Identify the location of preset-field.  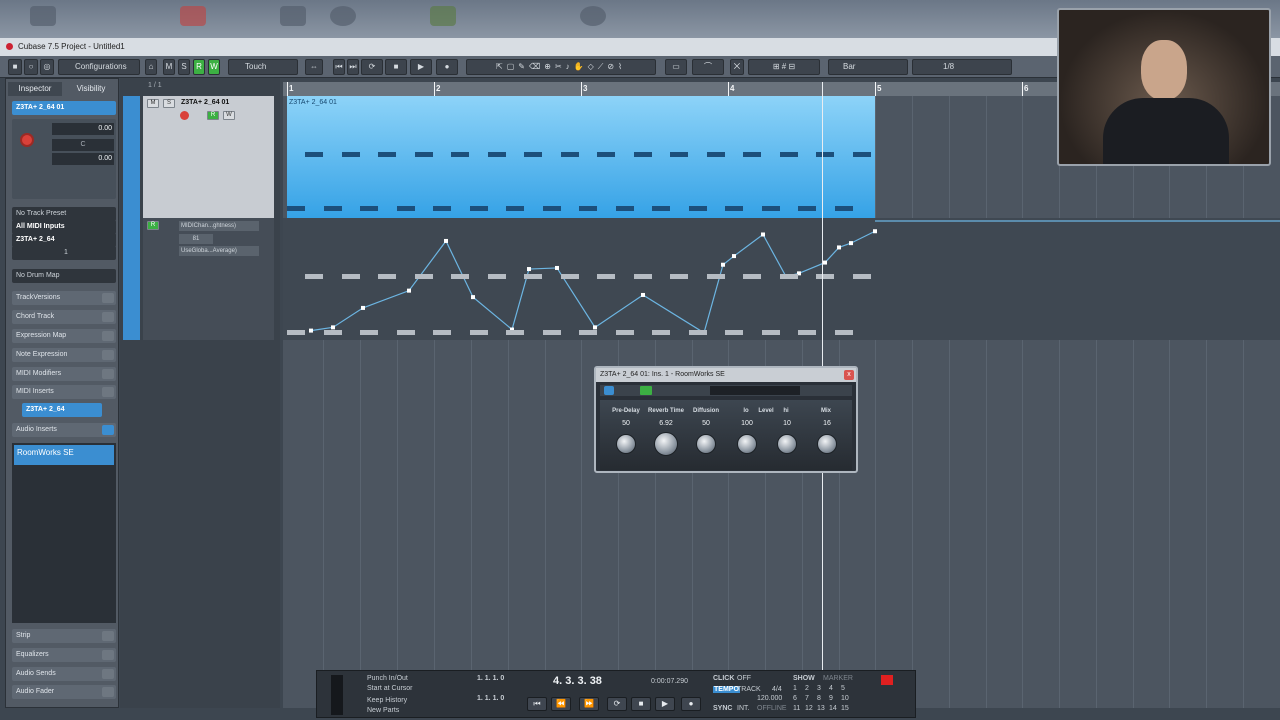
(755, 390).